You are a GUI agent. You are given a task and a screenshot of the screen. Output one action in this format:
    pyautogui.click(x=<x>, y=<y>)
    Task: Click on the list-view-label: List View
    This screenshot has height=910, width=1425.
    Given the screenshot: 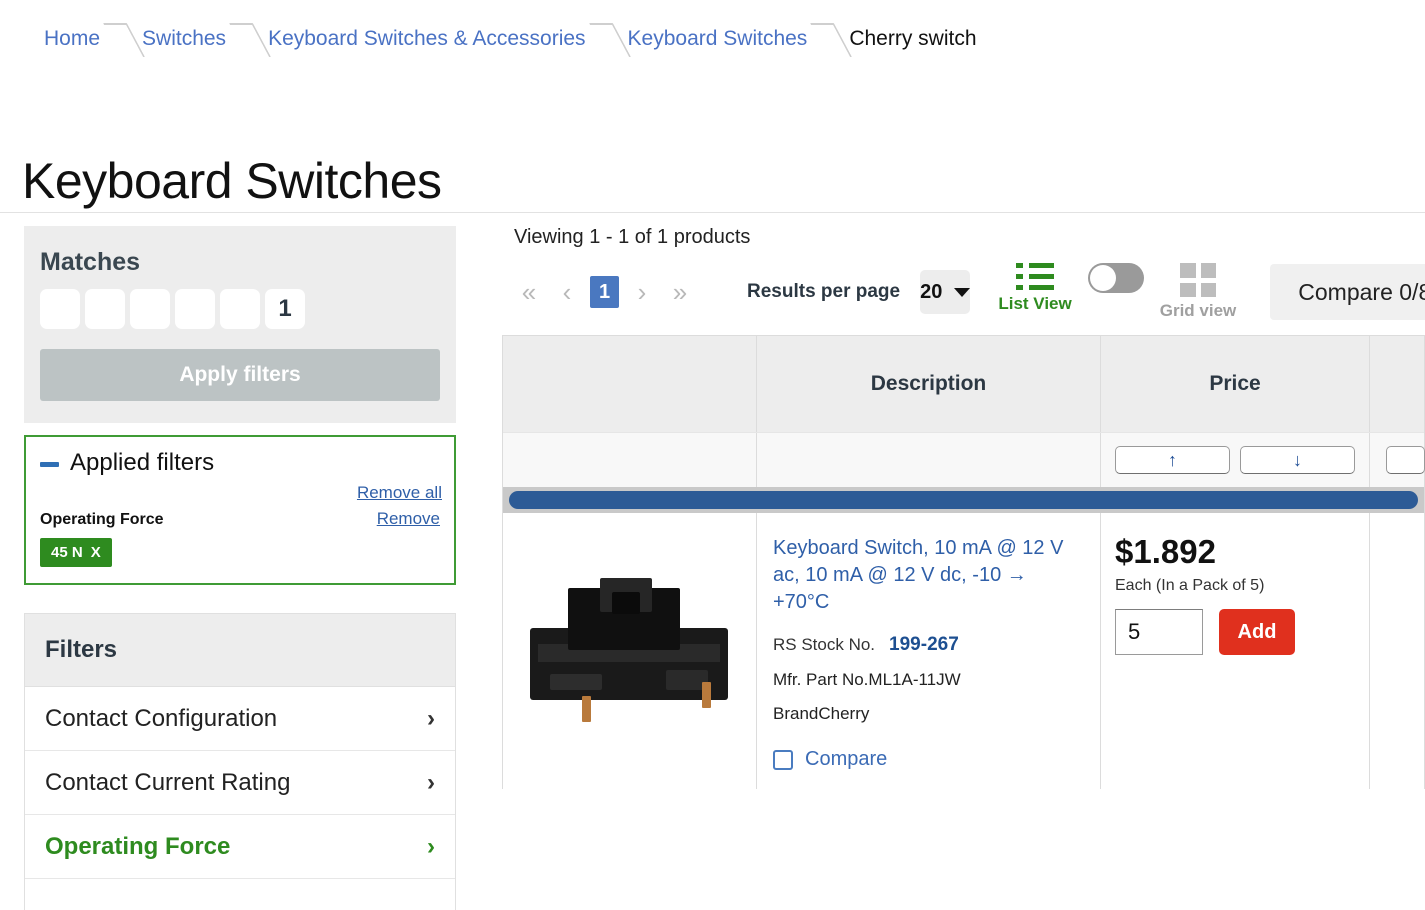 What is the action you would take?
    pyautogui.click(x=1035, y=303)
    